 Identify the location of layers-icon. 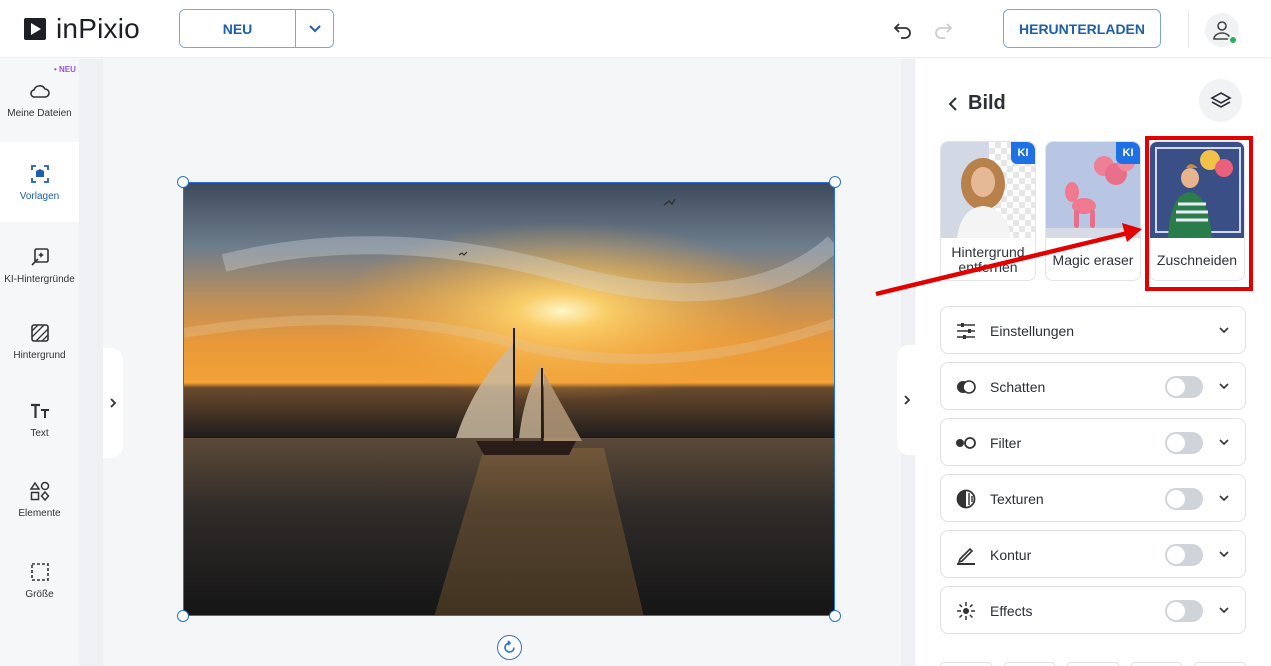
(1220, 99).